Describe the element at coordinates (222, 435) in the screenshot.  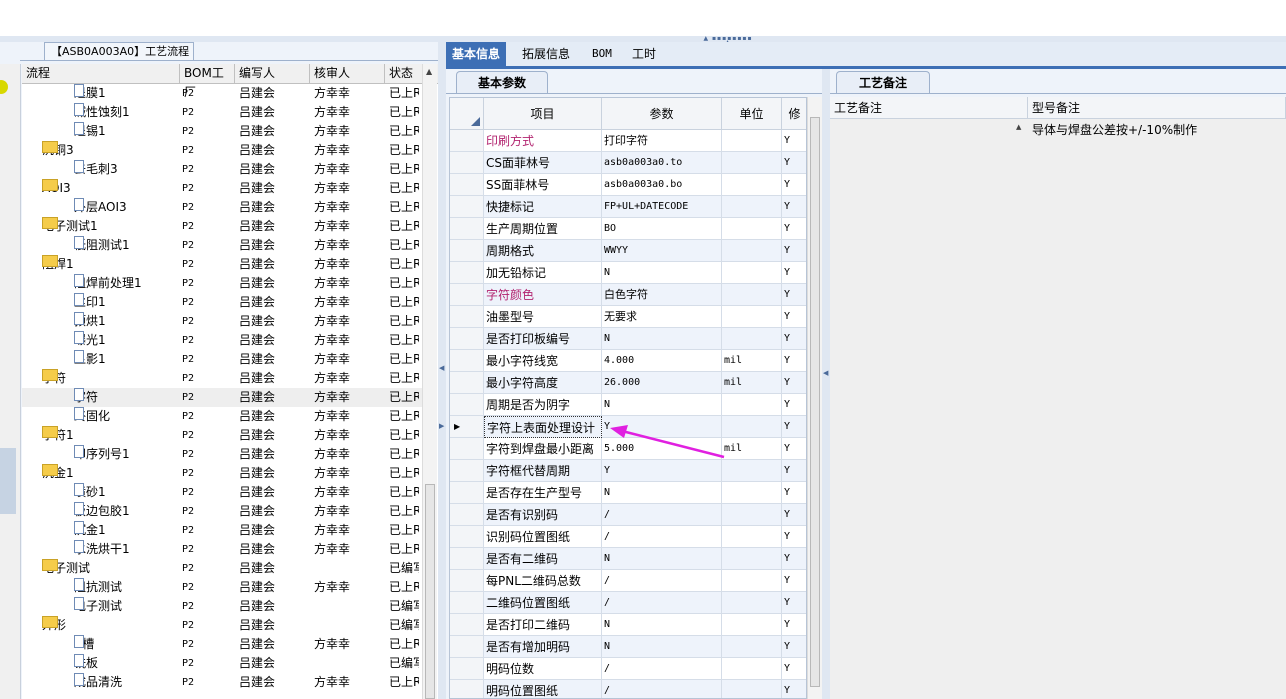
I see `tree-folder-row: −字符1 P2 吕建会 方幸幸 已上R` at that location.